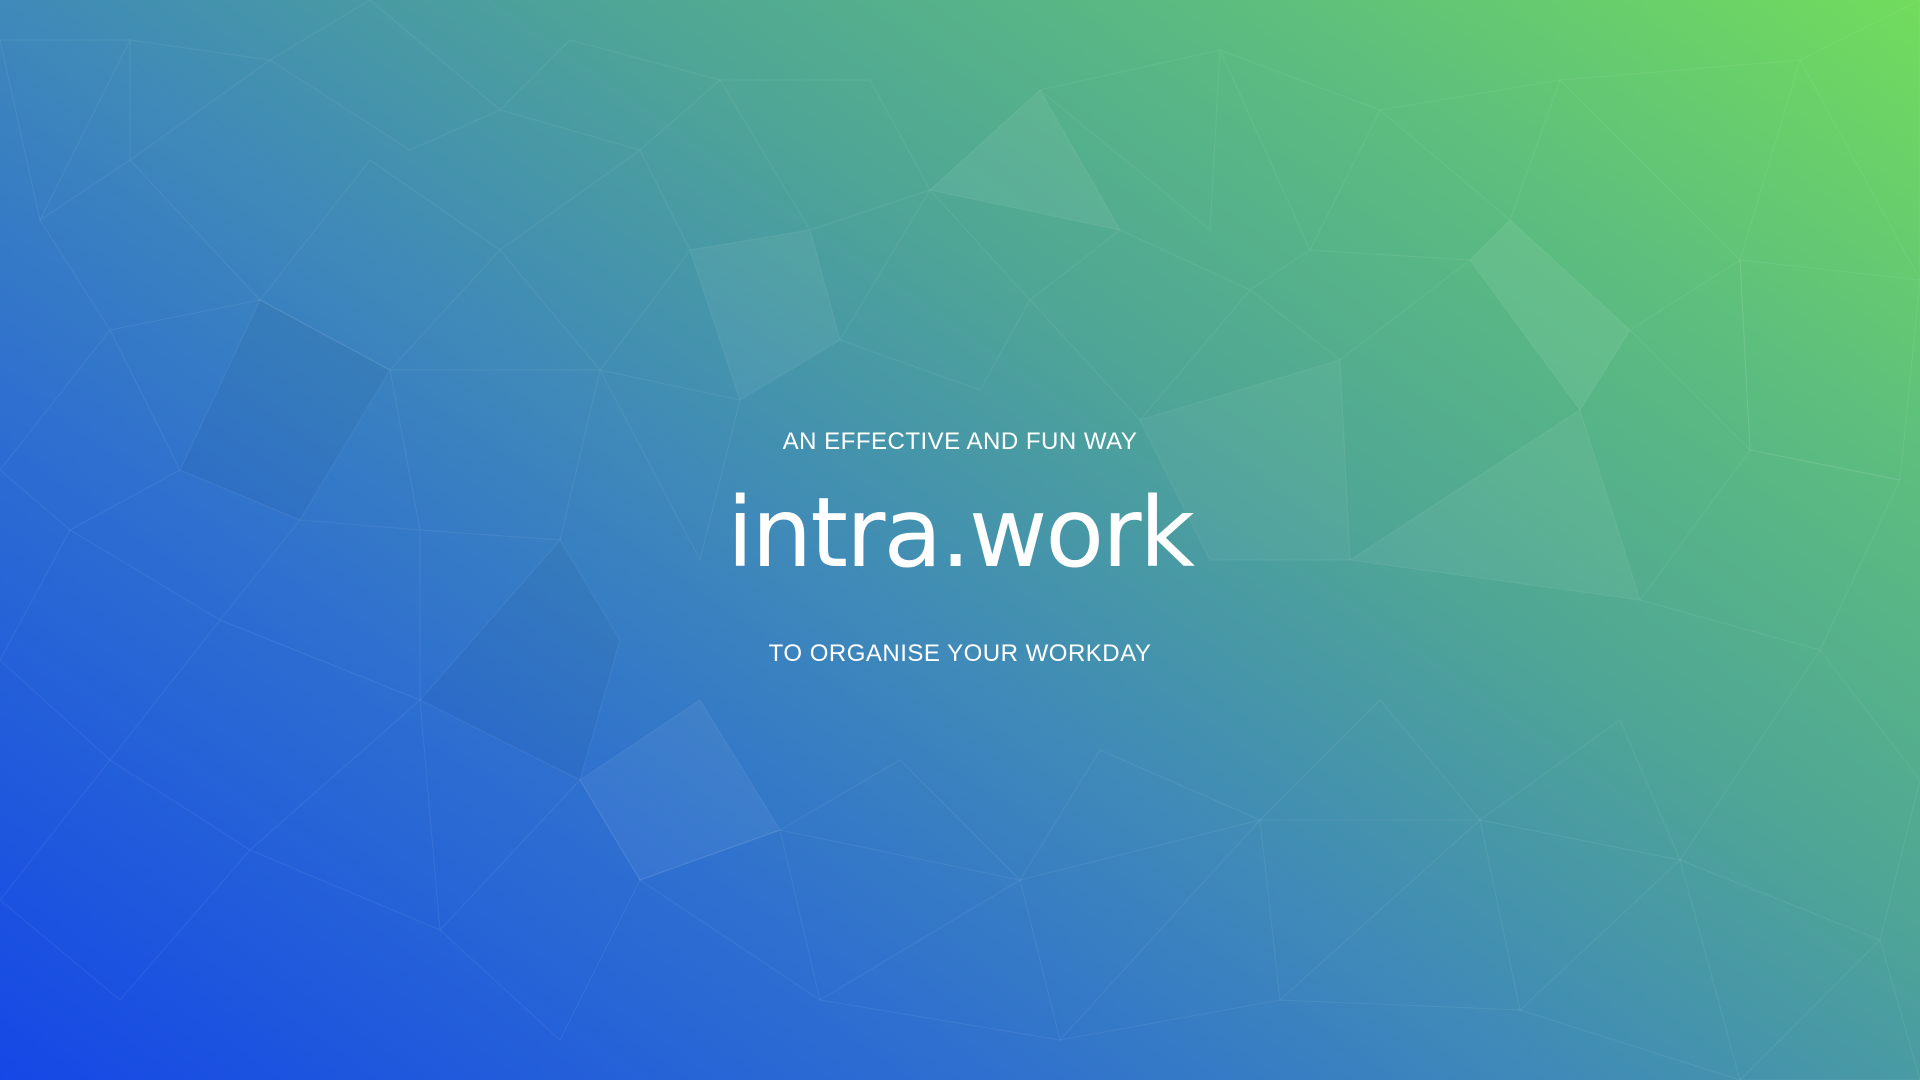  What do you see at coordinates (960, 653) in the screenshot?
I see `tagline-bottom: TO ORGANISE YOUR WORKDAY` at bounding box center [960, 653].